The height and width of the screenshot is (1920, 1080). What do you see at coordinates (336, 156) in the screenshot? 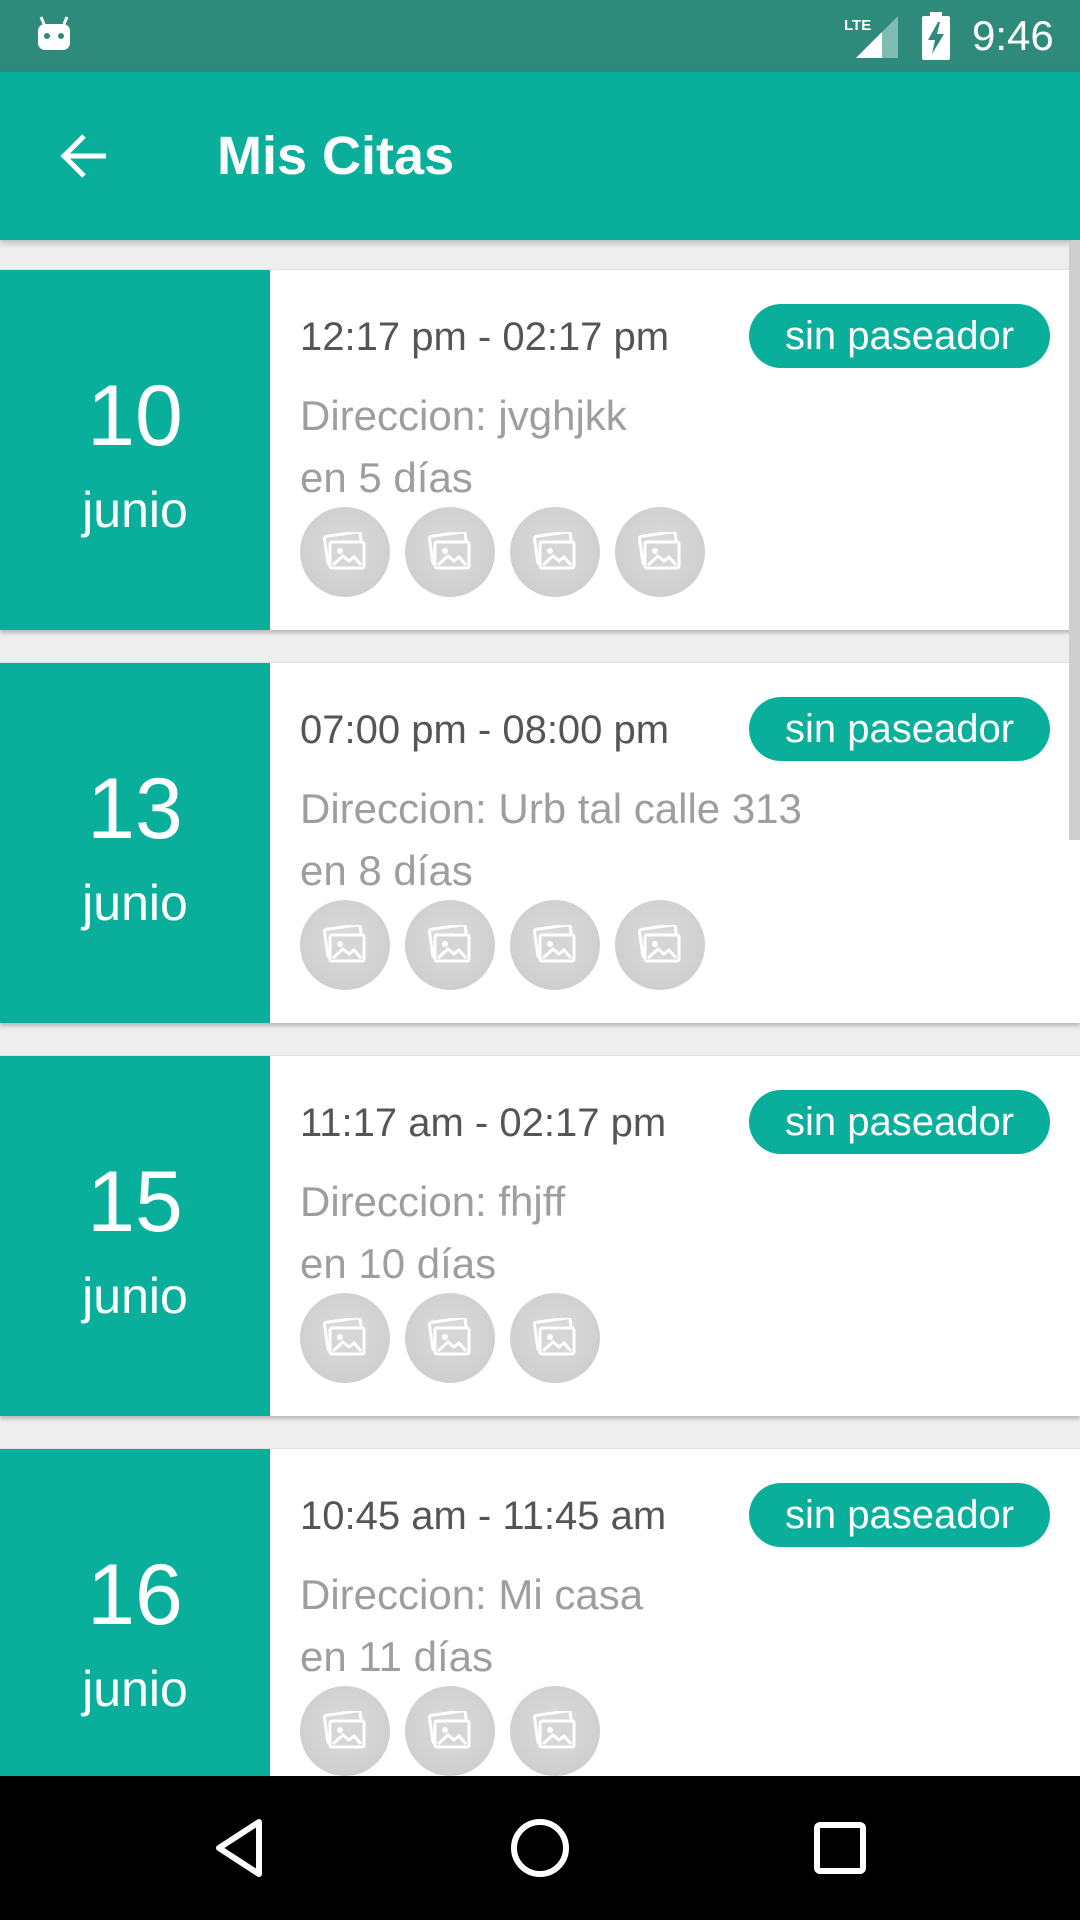
I see `page-title: Mis Citas` at bounding box center [336, 156].